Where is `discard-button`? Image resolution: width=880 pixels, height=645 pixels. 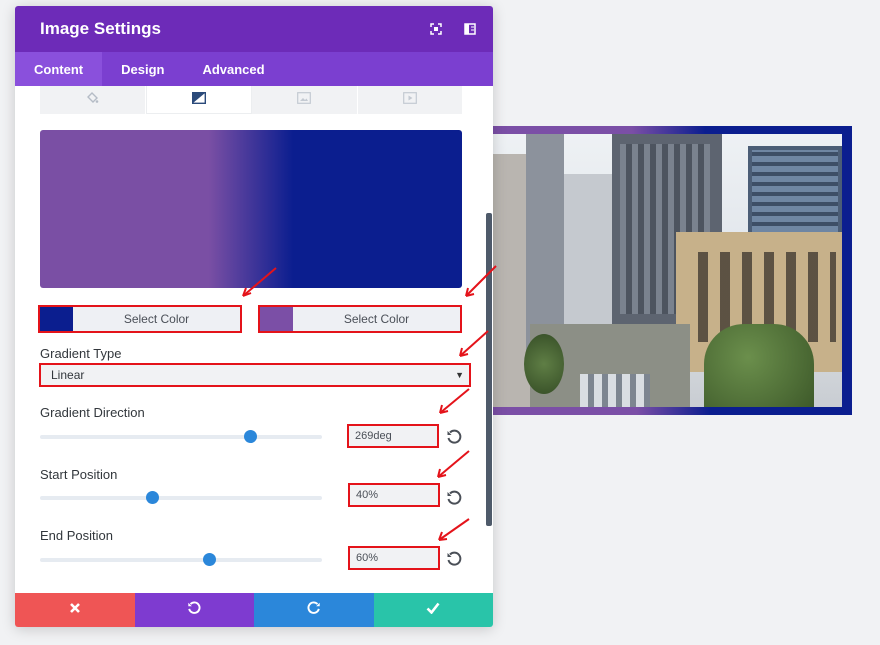
discard-button is located at coordinates (75, 610).